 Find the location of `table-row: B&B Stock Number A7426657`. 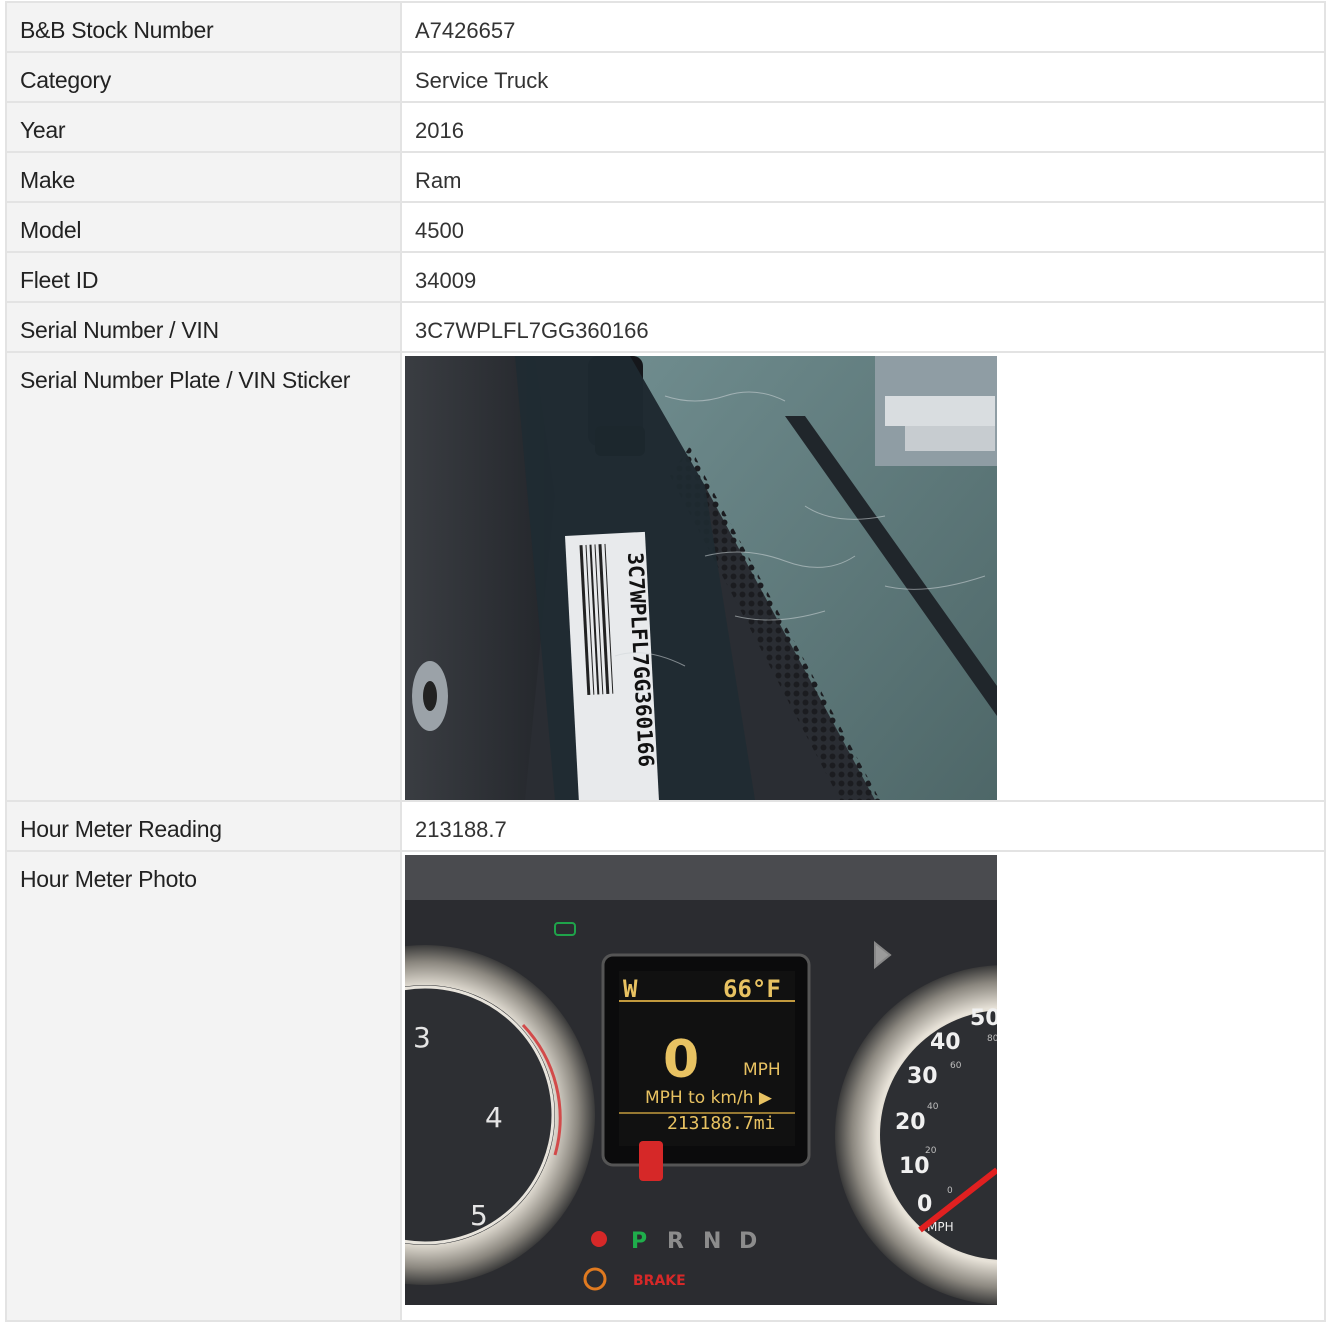

table-row: B&B Stock Number A7426657 is located at coordinates (665, 27).